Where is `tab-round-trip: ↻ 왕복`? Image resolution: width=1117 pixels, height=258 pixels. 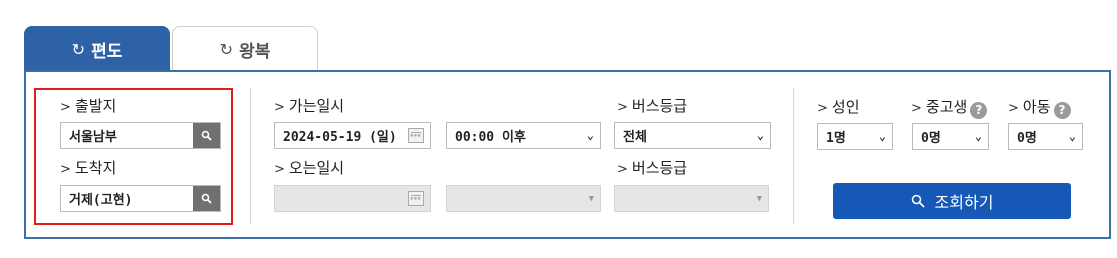 tab-round-trip: ↻ 왕복 is located at coordinates (245, 48).